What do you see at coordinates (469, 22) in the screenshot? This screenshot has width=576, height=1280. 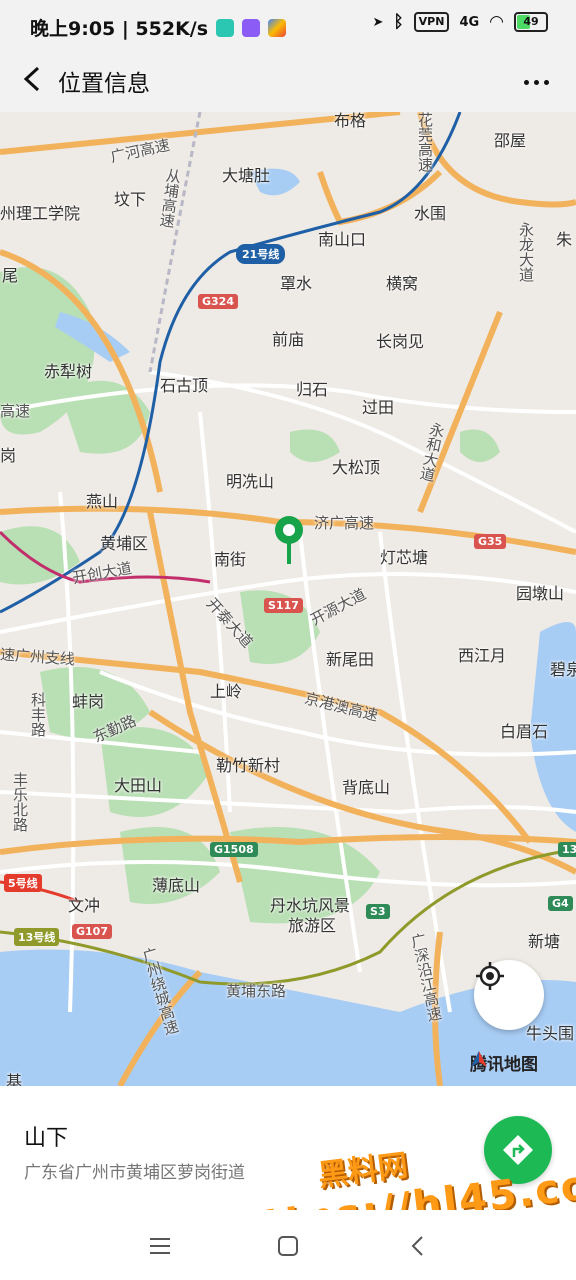 I see `signal-icon: 4G` at bounding box center [469, 22].